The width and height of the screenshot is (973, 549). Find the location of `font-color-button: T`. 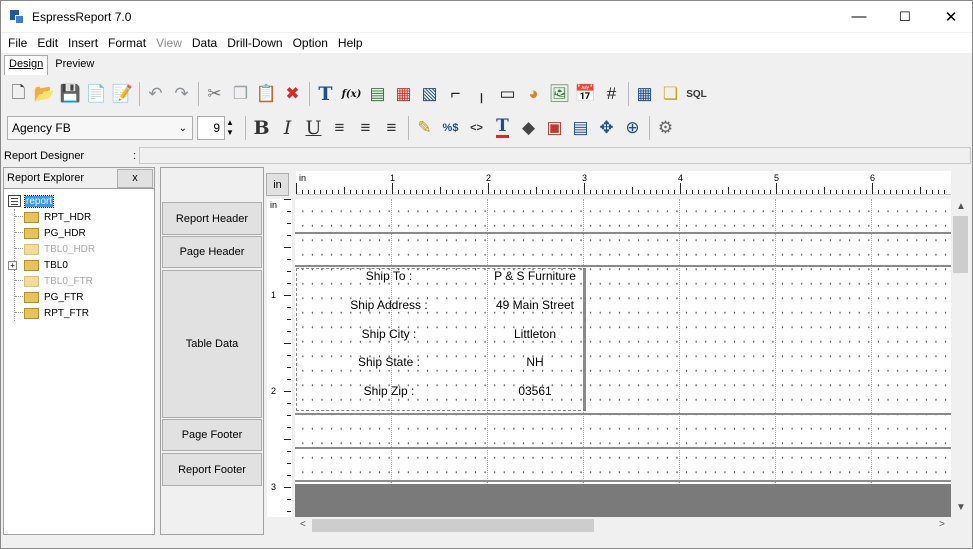

font-color-button: T is located at coordinates (502, 128).